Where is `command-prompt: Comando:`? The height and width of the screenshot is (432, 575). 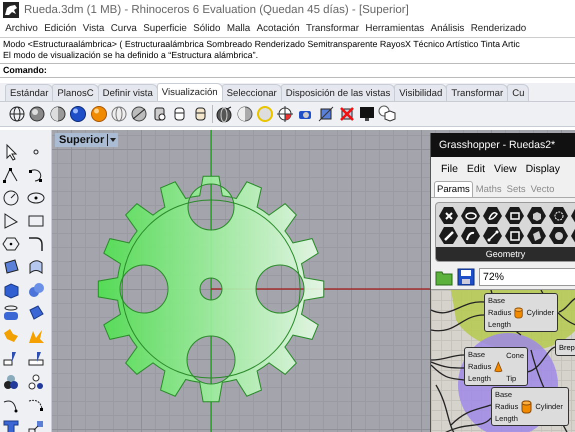
command-prompt: Comando: is located at coordinates (287, 70).